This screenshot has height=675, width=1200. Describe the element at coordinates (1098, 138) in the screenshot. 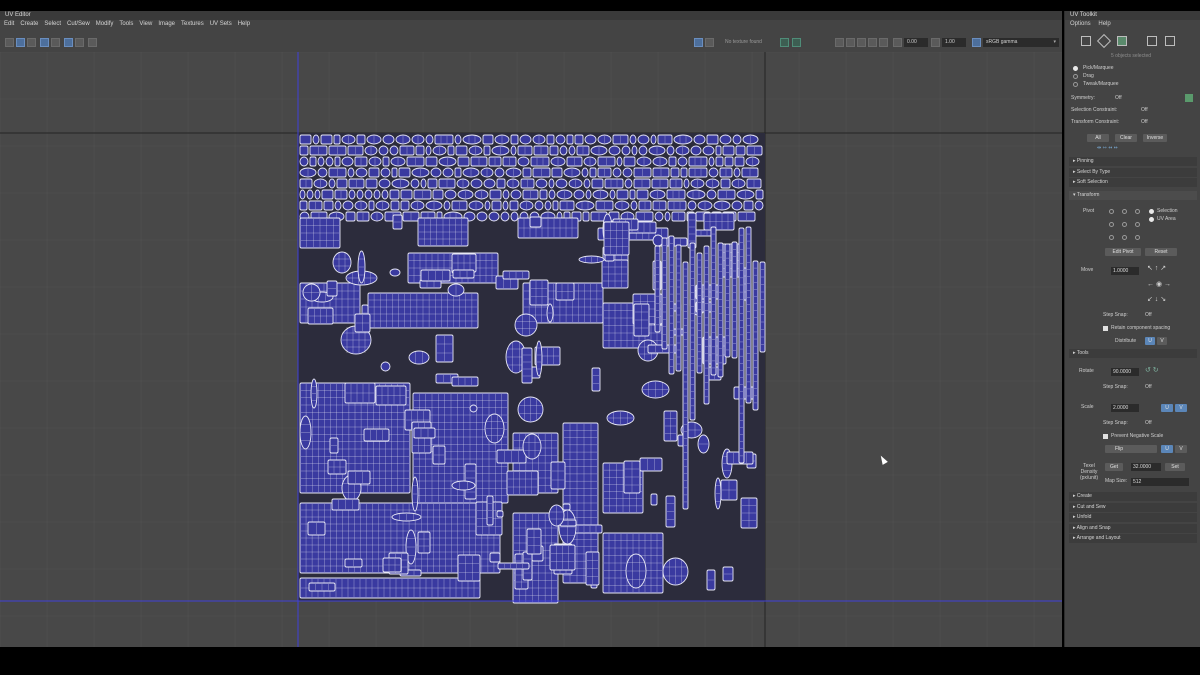

I see `select-all-button: All` at that location.